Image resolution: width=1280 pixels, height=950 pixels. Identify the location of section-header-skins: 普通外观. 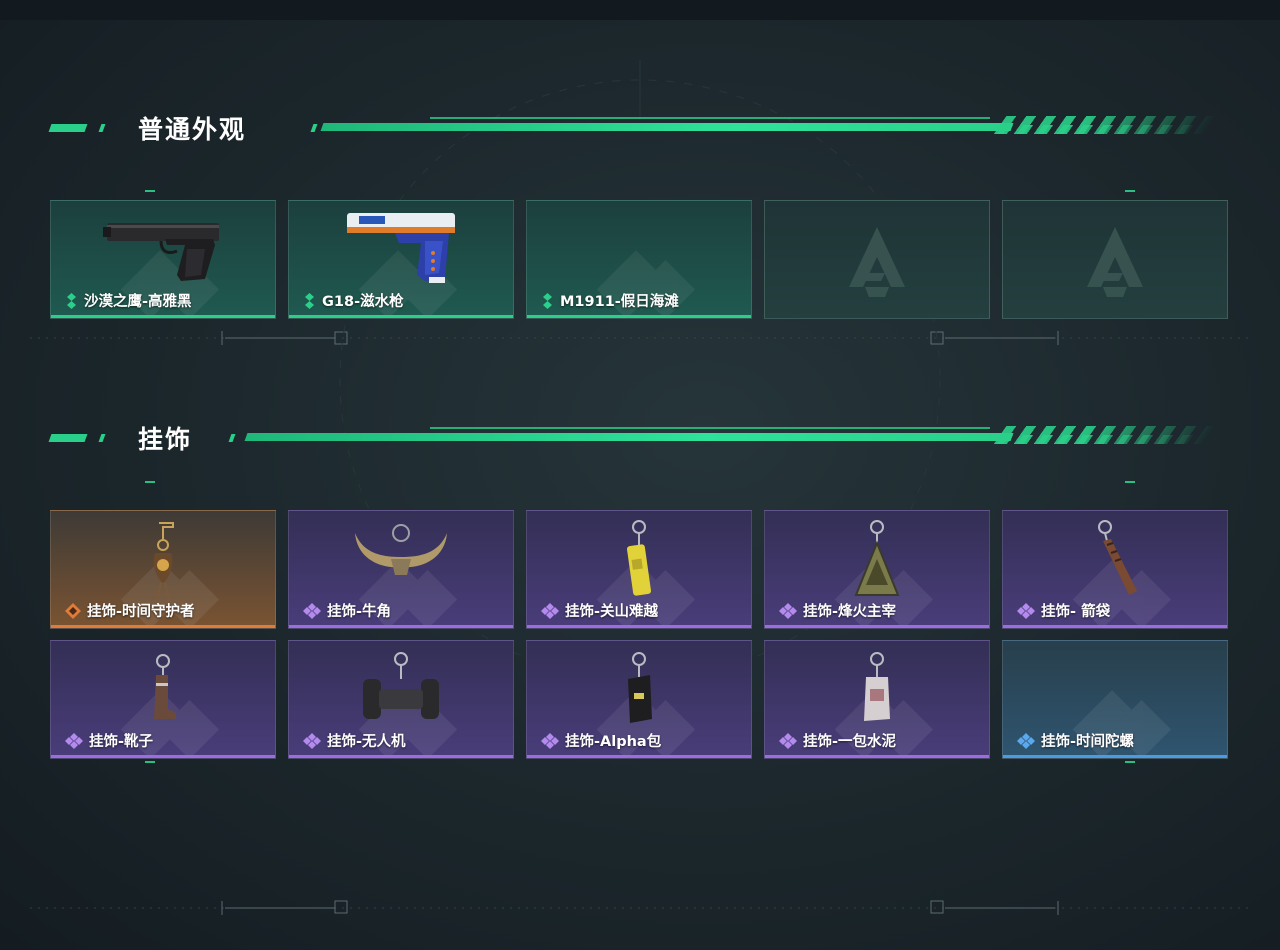
(632, 129).